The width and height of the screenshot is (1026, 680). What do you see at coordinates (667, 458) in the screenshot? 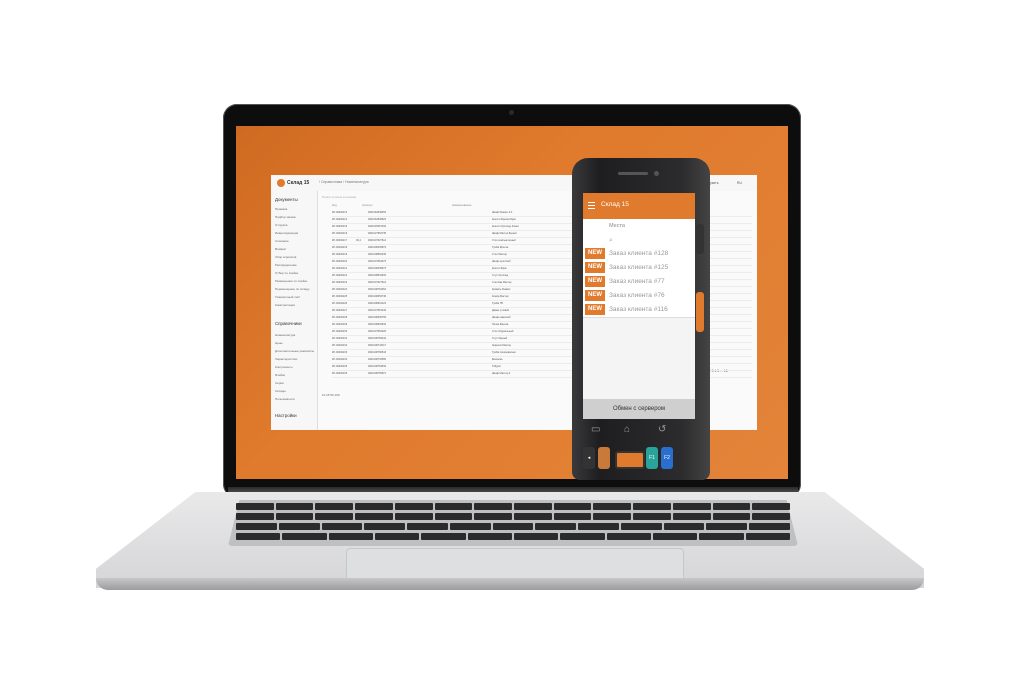
I see `f2-key: F2` at bounding box center [667, 458].